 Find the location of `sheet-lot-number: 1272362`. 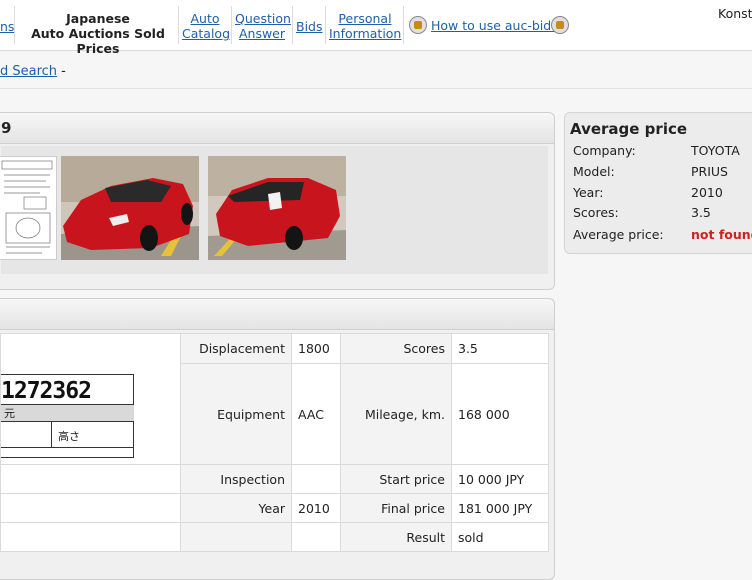

sheet-lot-number: 1272362 is located at coordinates (46, 391).